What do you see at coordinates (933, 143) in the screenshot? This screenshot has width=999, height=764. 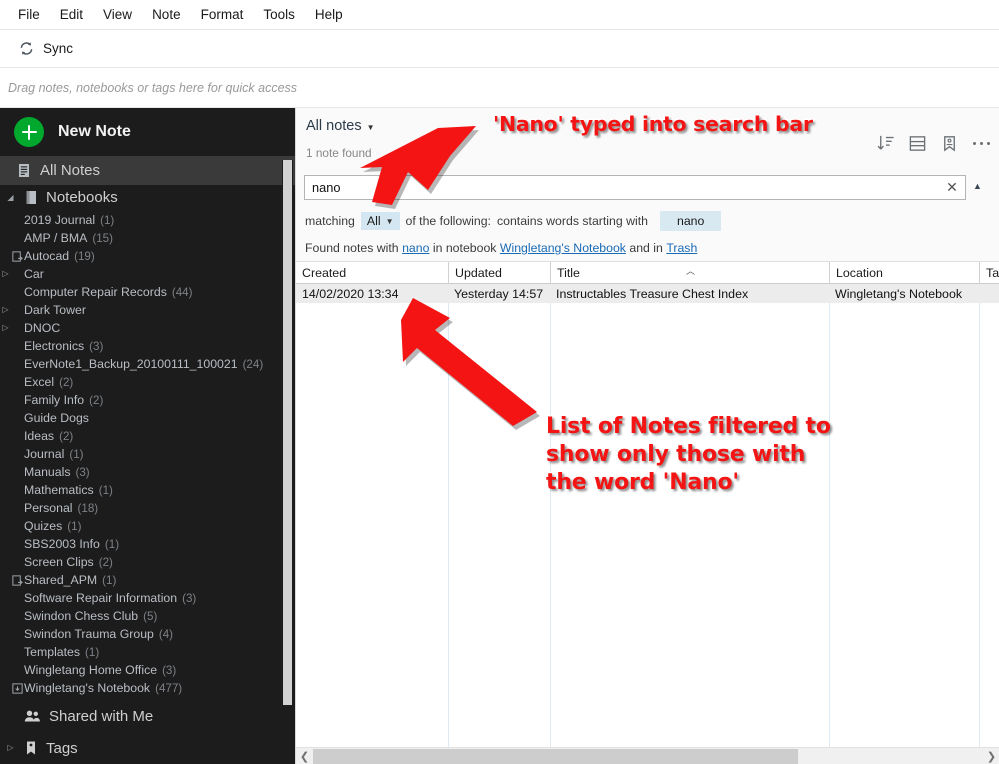 I see `notes-header-icons` at bounding box center [933, 143].